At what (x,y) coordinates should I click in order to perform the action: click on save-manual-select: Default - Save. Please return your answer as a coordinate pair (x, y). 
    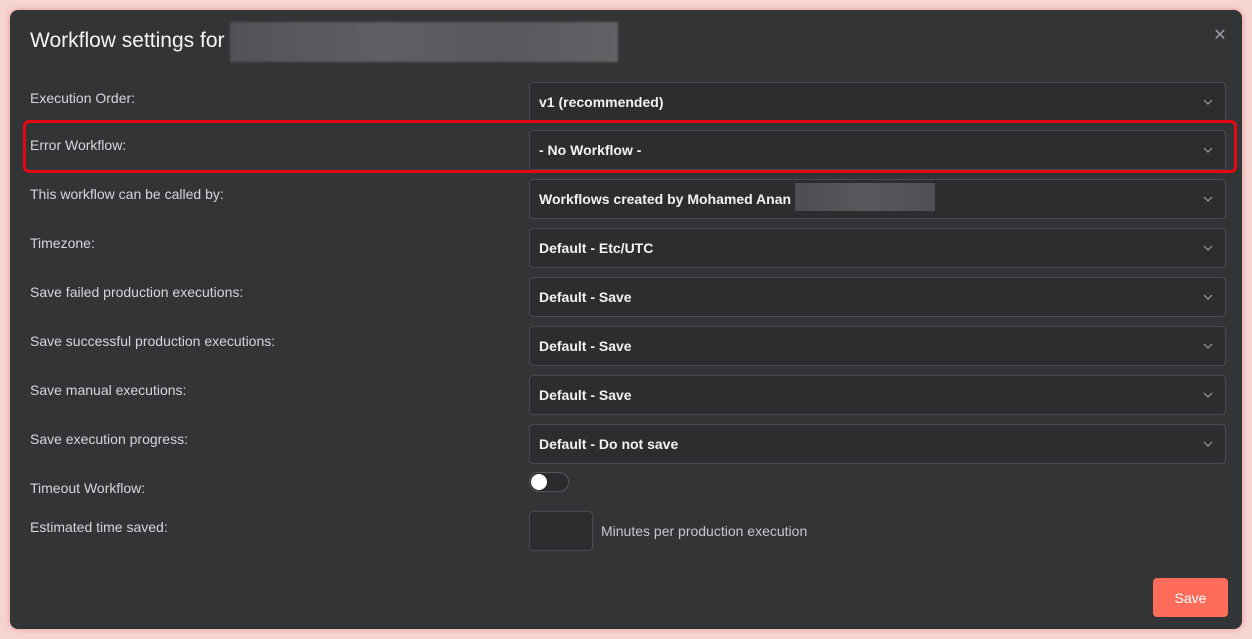
    Looking at the image, I should click on (877, 395).